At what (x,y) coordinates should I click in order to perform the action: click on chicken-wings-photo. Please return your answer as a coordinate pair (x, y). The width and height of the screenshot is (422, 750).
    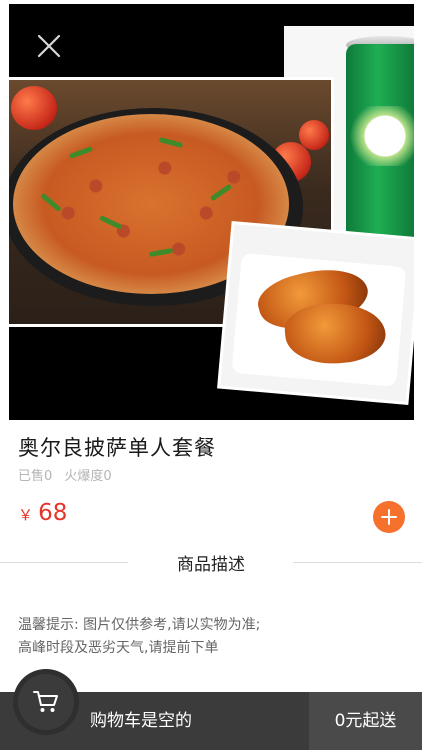
    Looking at the image, I should click on (317, 313).